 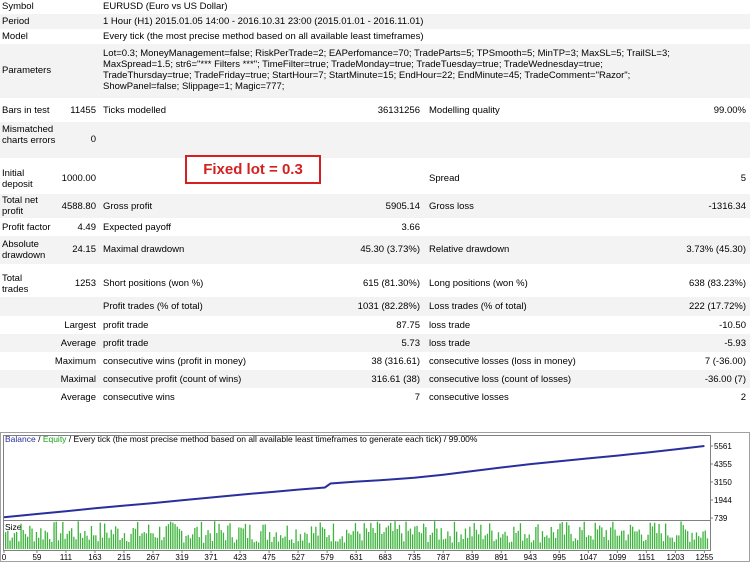 What do you see at coordinates (253, 169) in the screenshot?
I see `fixed-lot-annotation: Fixed lot = 0.3` at bounding box center [253, 169].